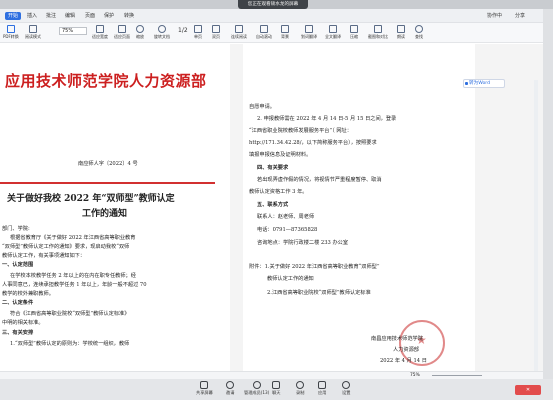  What do you see at coordinates (100, 29) in the screenshot?
I see `fit-width-icon` at bounding box center [100, 29].